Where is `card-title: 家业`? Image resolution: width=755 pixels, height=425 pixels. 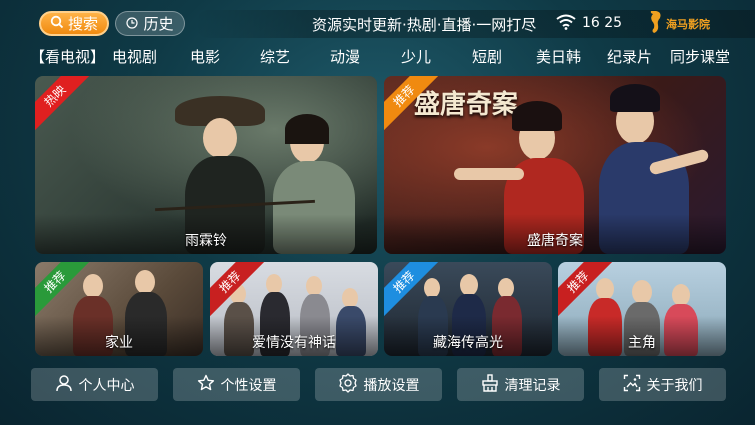 card-title: 家业 is located at coordinates (119, 343).